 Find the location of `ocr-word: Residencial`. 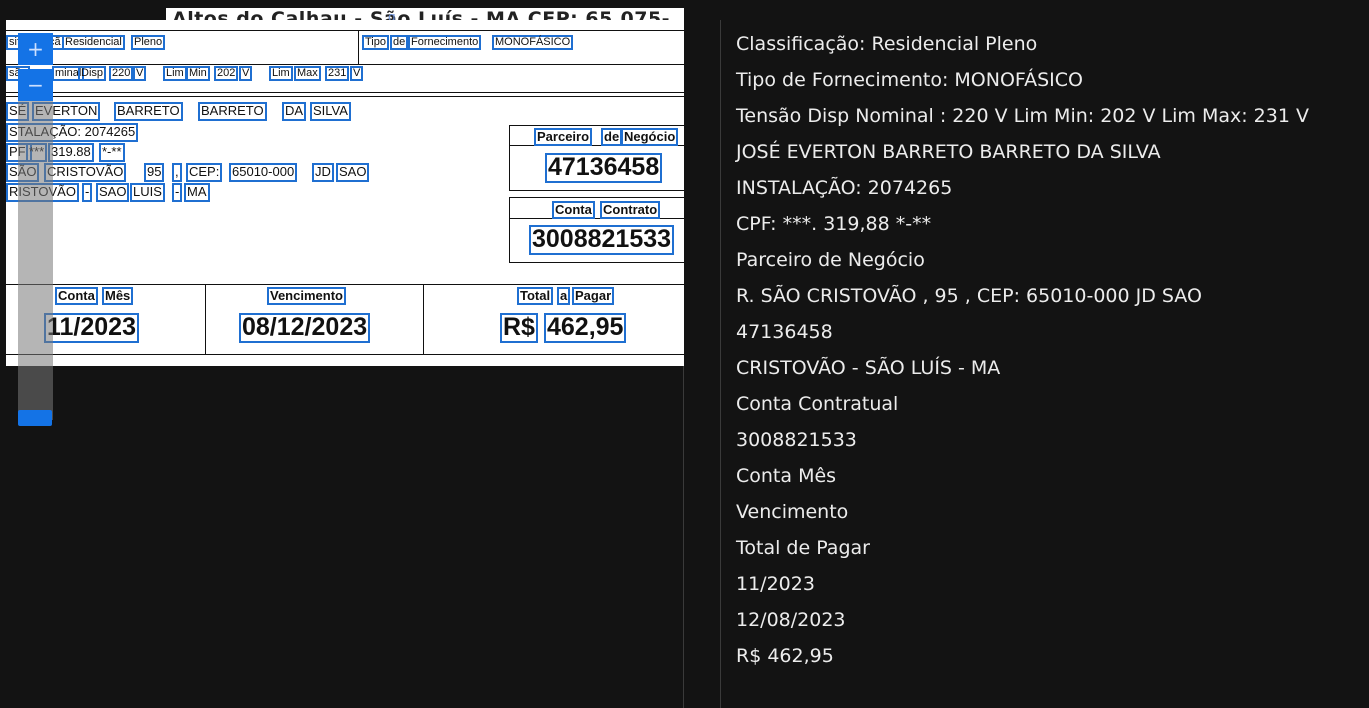

ocr-word: Residencial is located at coordinates (93, 42).